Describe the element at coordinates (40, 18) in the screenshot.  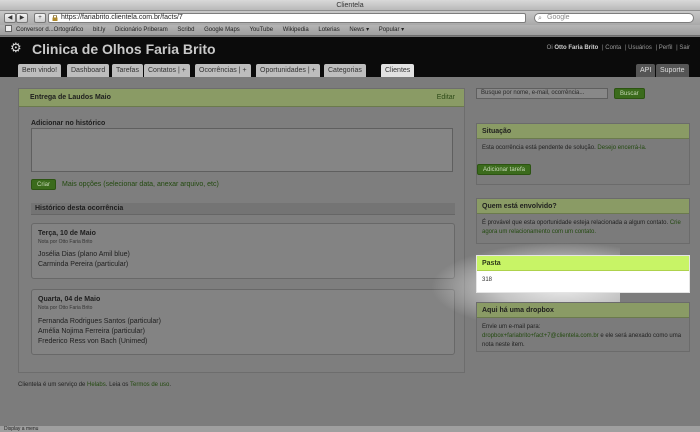
I see `add-bookmark-button: +` at that location.